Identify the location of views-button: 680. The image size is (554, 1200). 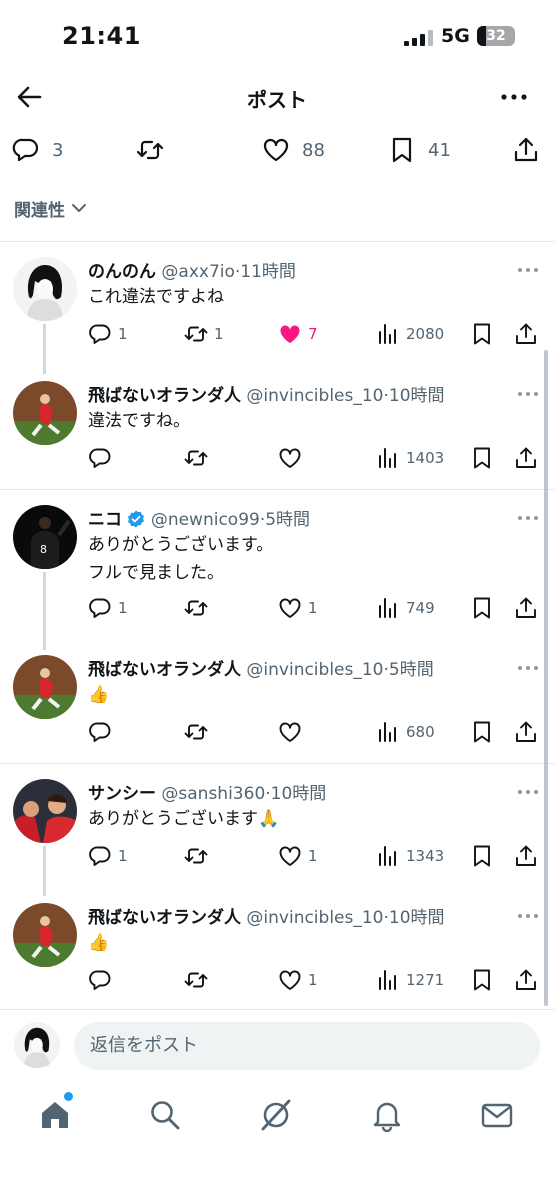
(405, 732).